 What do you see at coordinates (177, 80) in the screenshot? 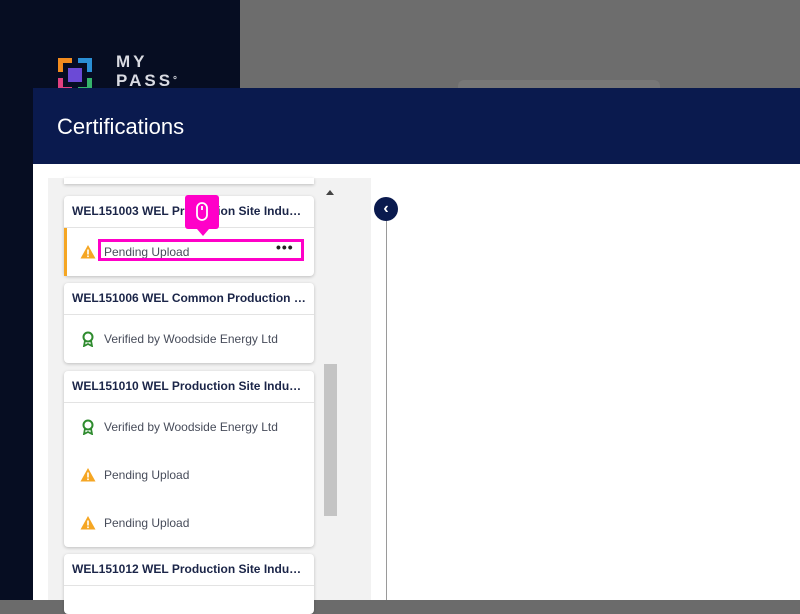
I see `logo-sup: °` at bounding box center [177, 80].